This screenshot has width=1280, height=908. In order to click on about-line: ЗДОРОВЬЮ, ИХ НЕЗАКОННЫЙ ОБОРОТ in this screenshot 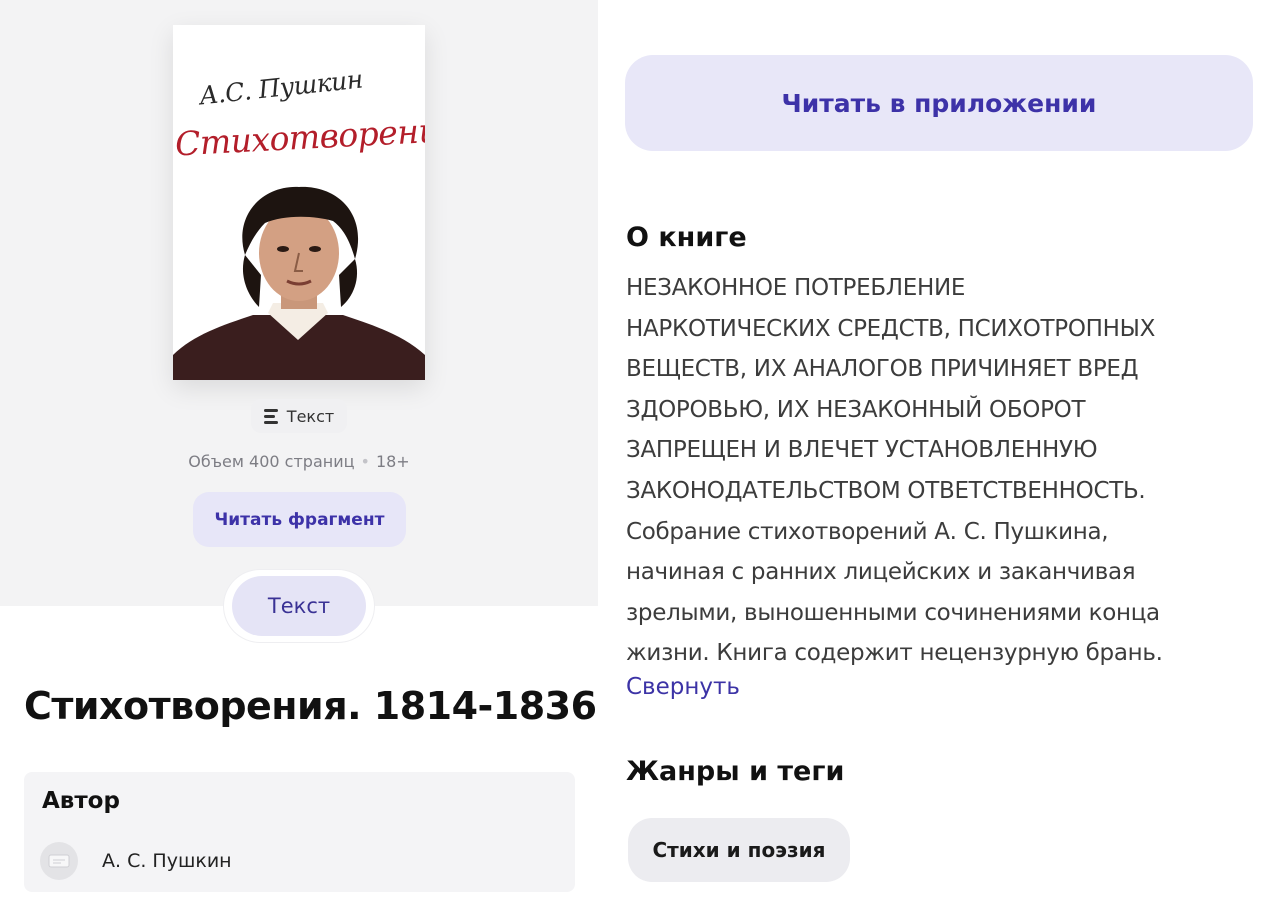, I will do `click(856, 409)`.